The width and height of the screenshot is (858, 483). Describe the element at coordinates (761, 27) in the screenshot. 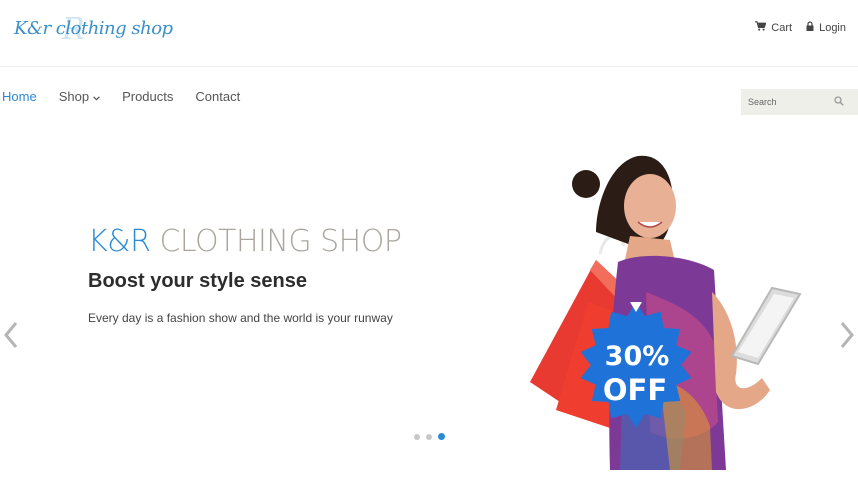

I see `cart-icon` at that location.